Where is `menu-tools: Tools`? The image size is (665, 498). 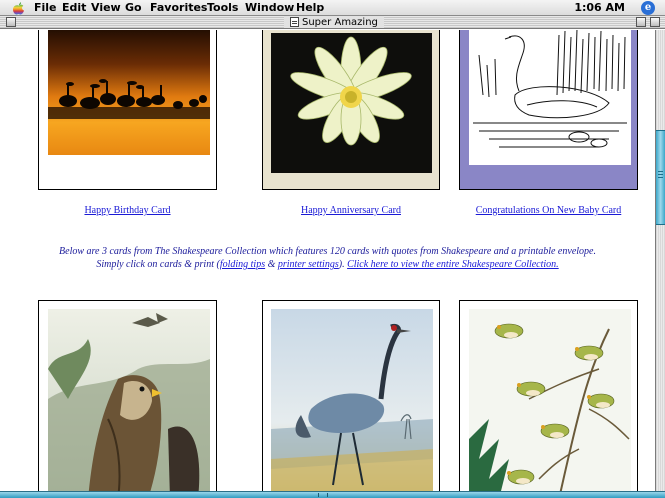
menu-tools: Tools is located at coordinates (222, 7).